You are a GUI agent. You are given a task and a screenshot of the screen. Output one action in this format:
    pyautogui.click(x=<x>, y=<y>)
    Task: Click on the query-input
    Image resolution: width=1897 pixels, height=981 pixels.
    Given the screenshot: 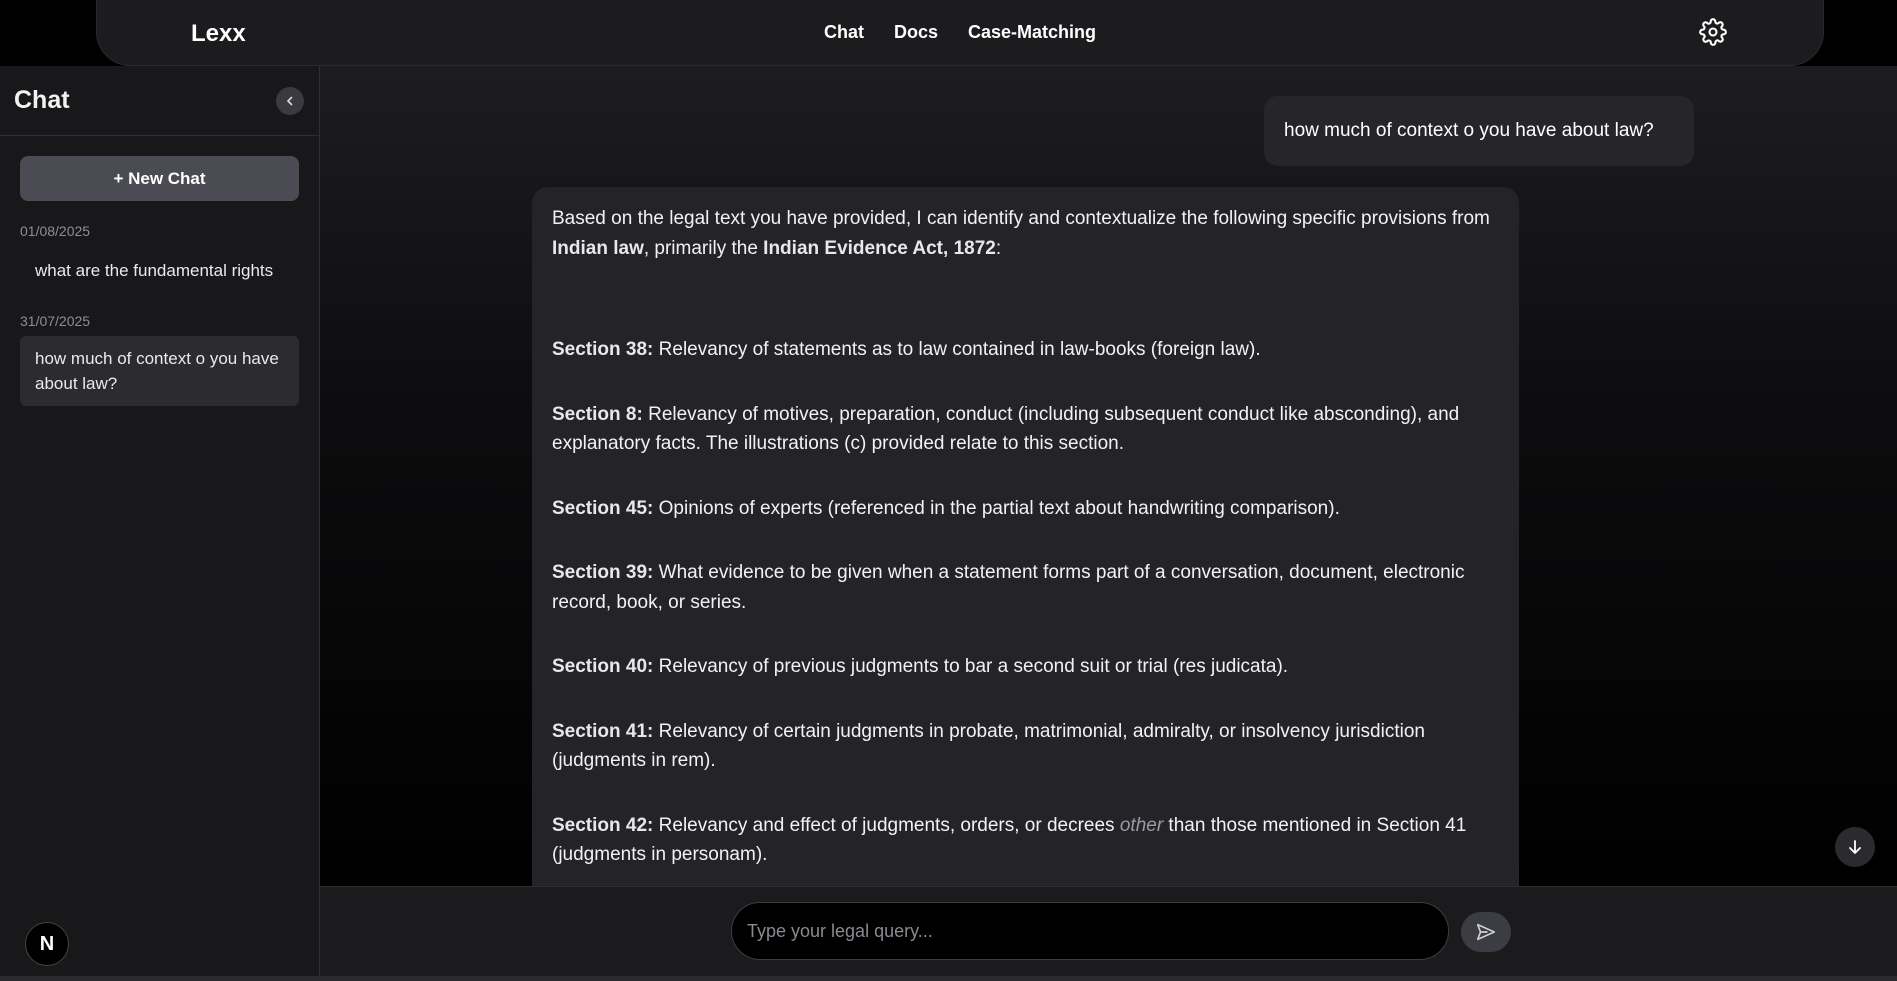 What is the action you would take?
    pyautogui.click(x=1090, y=931)
    